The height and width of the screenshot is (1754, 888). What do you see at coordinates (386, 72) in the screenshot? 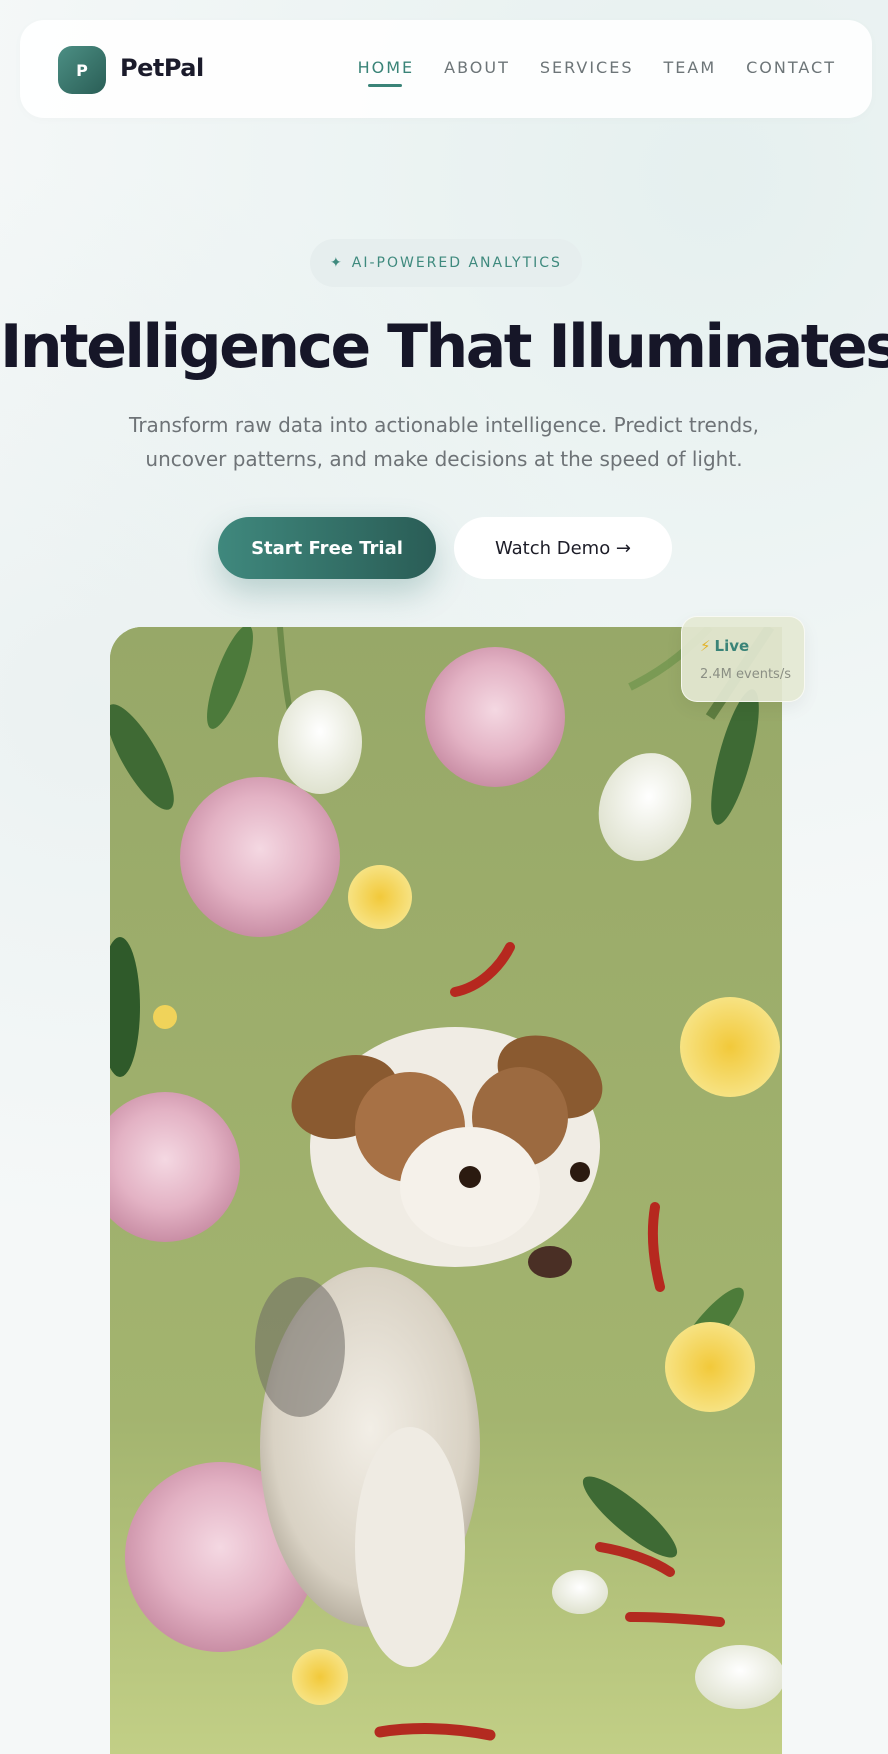
I see `nav-link-home: HOME` at bounding box center [386, 72].